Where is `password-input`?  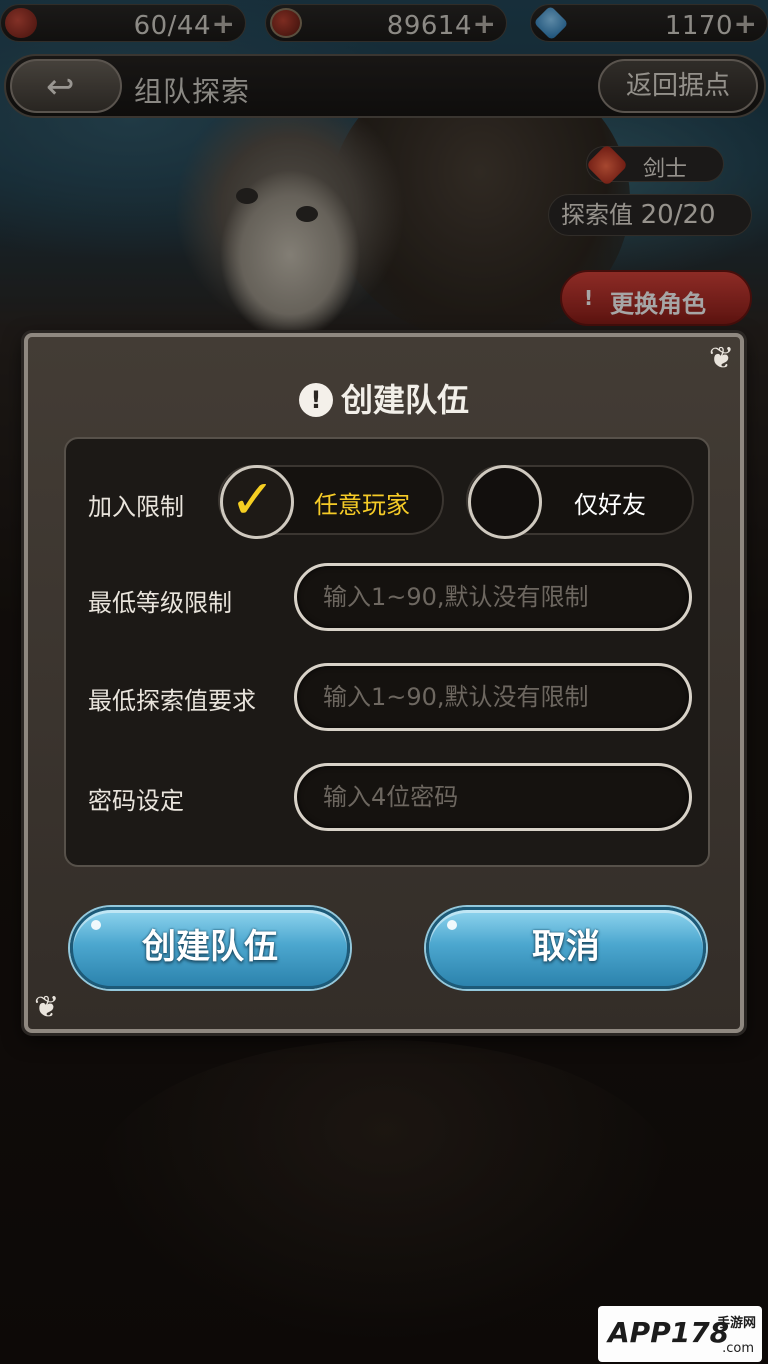
password-input is located at coordinates (493, 797).